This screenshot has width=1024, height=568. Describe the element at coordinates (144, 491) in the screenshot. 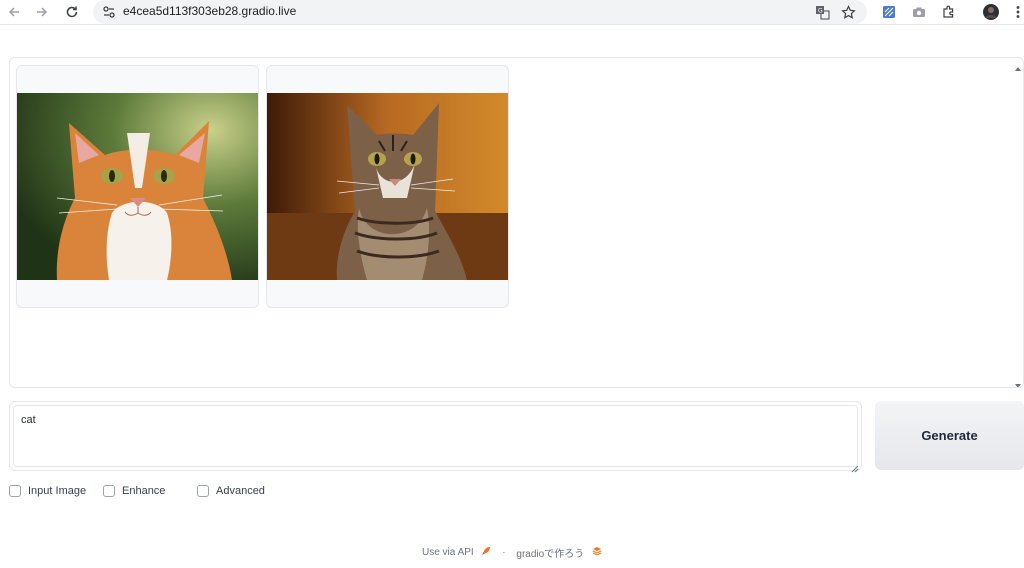

I see `checkbox-label: Enhance` at that location.